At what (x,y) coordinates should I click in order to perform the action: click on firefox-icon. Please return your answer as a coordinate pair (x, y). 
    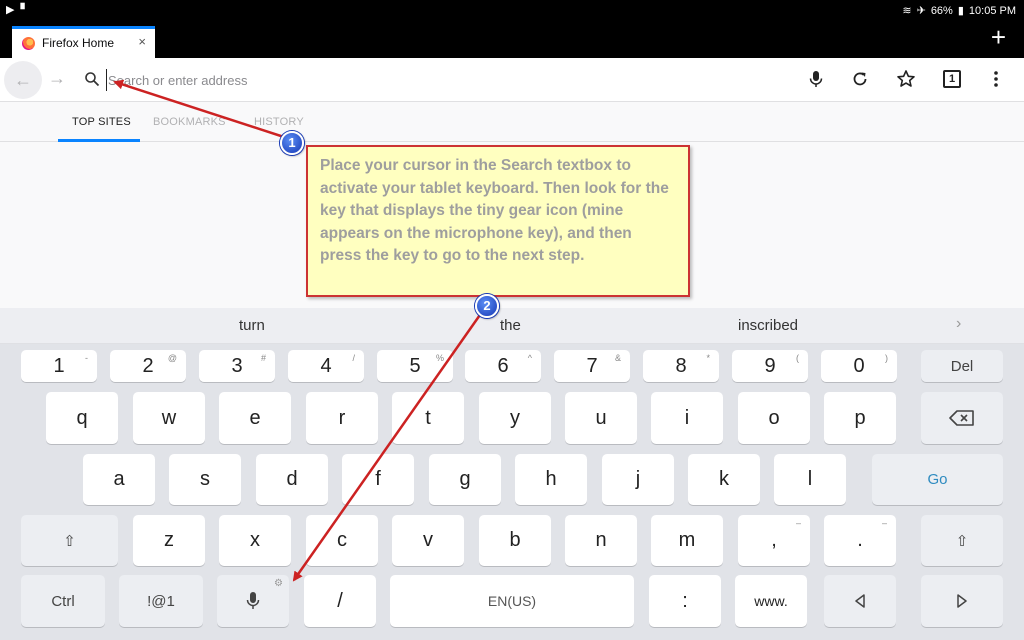
    Looking at the image, I should click on (28, 43).